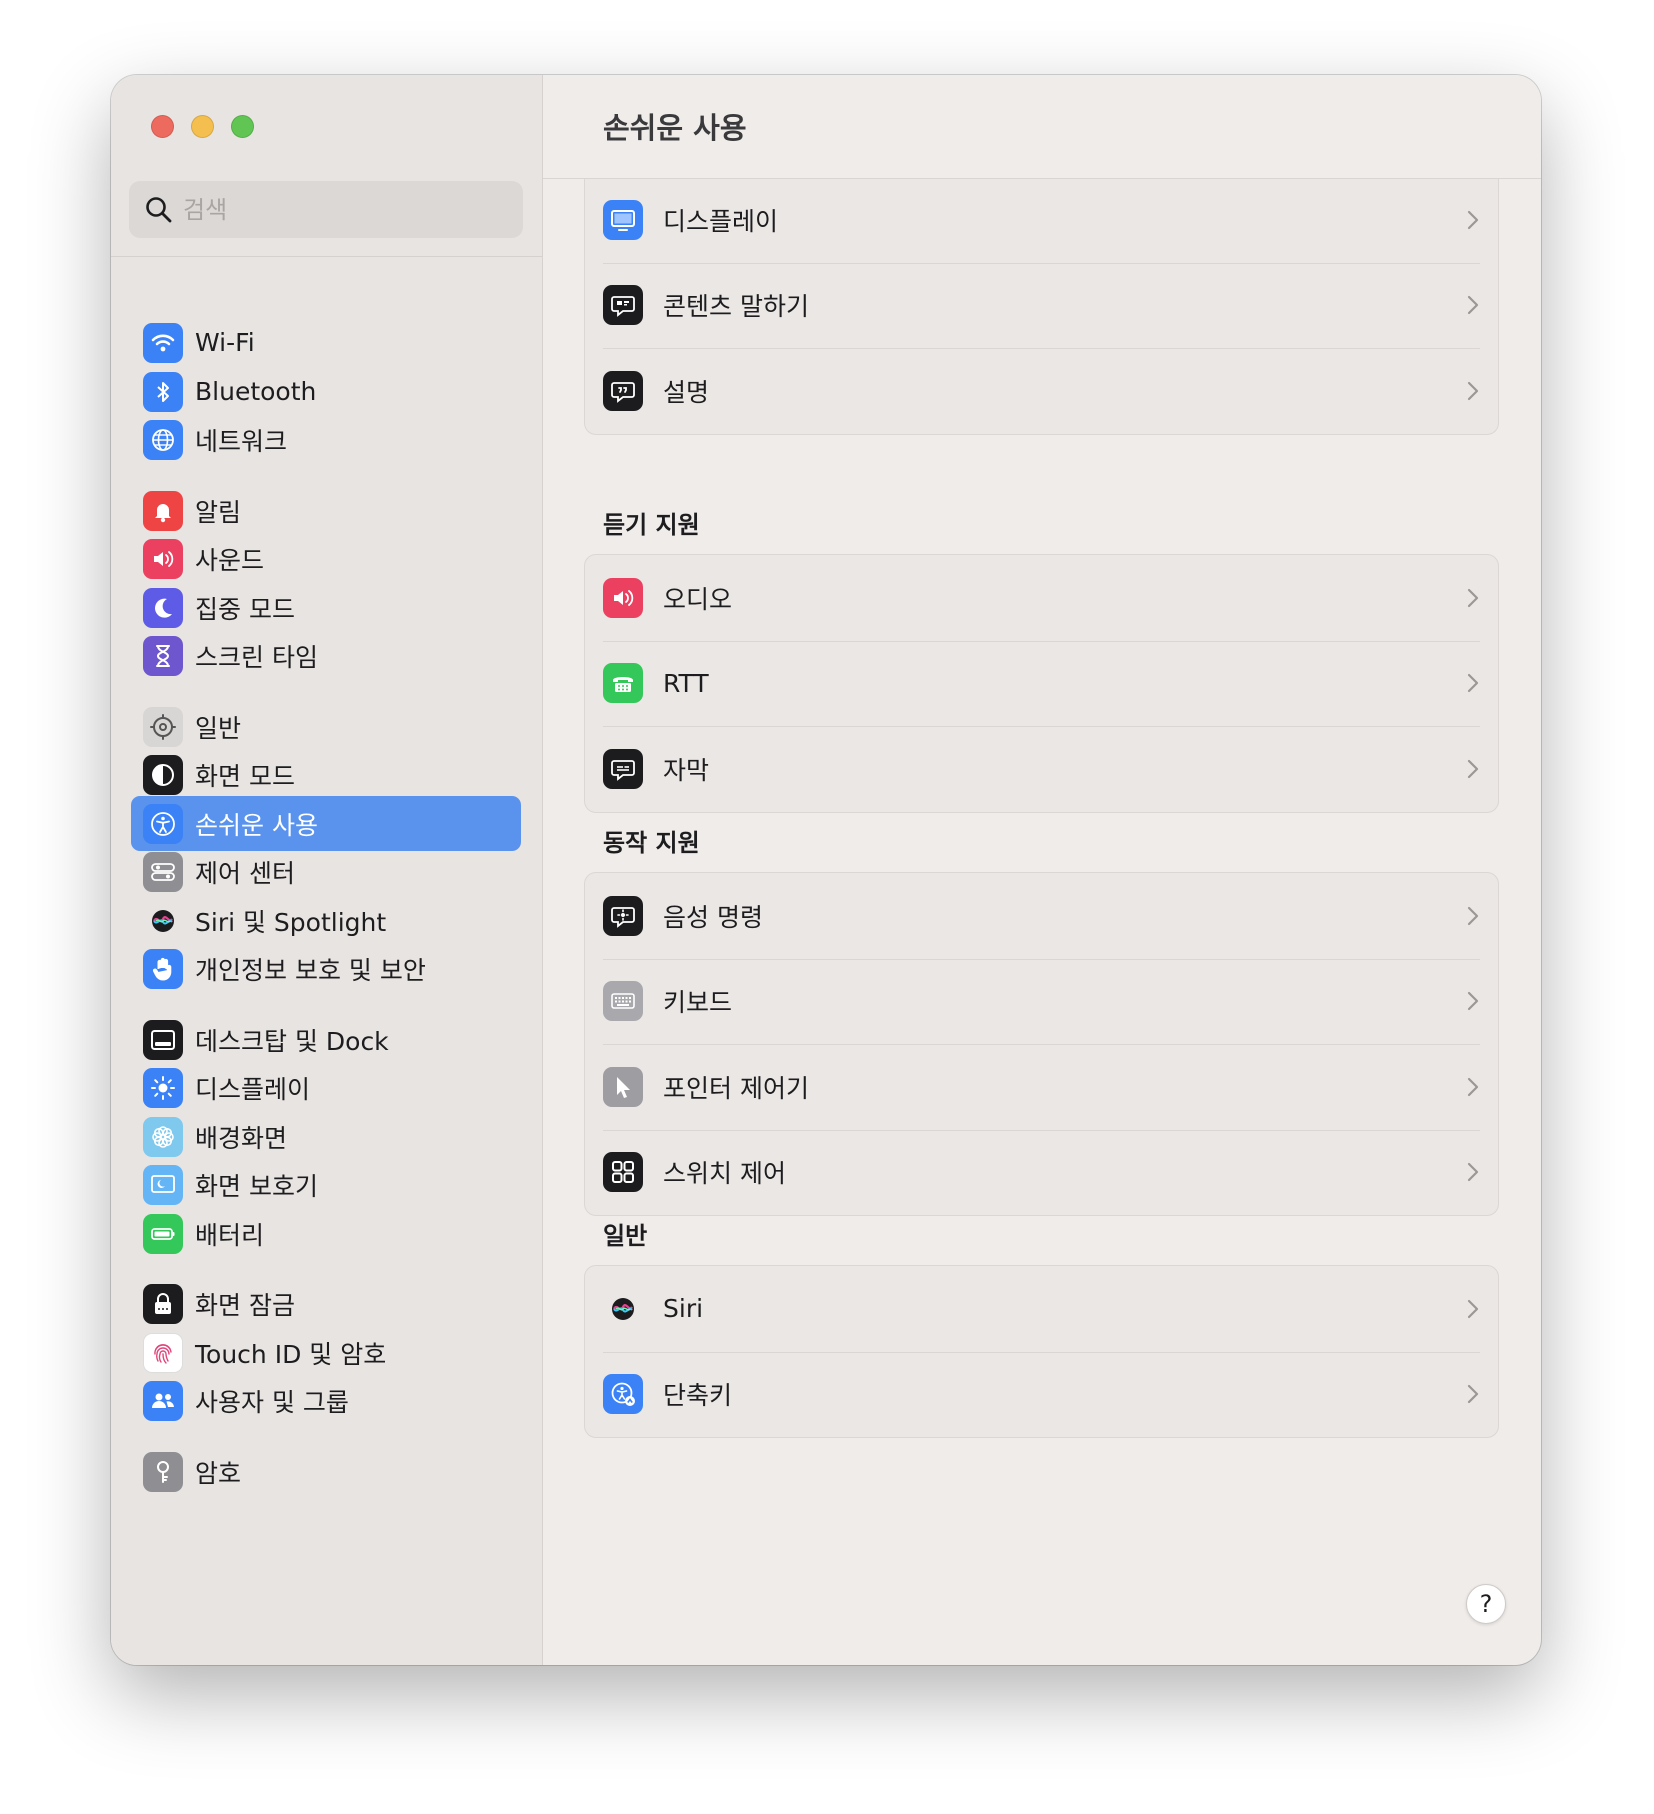 The width and height of the screenshot is (1654, 1814). I want to click on sidebar-item-label: 집중 모드, so click(245, 609).